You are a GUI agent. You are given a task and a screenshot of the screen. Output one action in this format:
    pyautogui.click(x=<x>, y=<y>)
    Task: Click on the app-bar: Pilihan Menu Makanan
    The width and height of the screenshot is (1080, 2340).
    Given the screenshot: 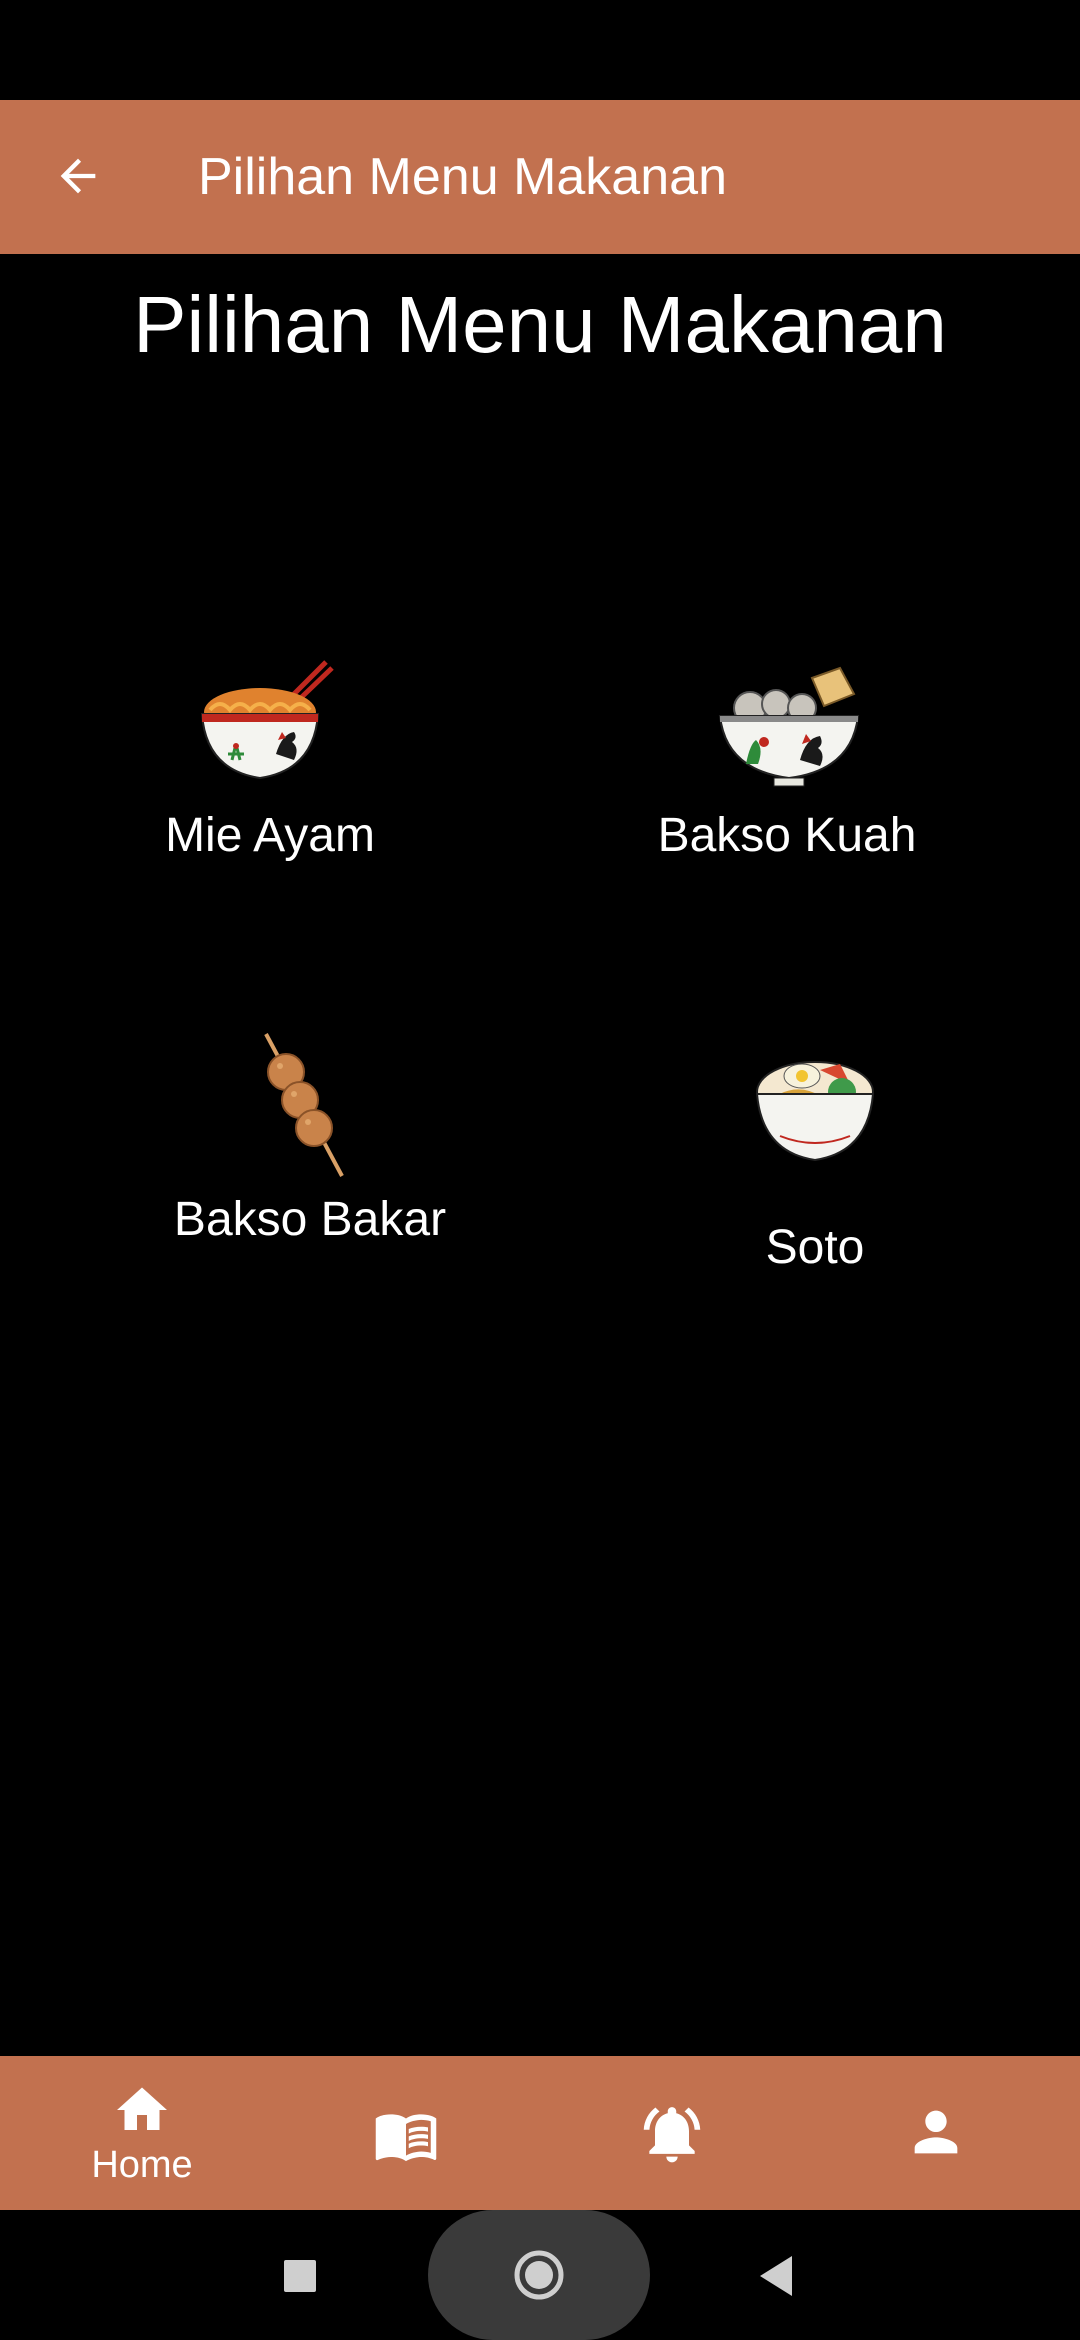 What is the action you would take?
    pyautogui.click(x=540, y=177)
    